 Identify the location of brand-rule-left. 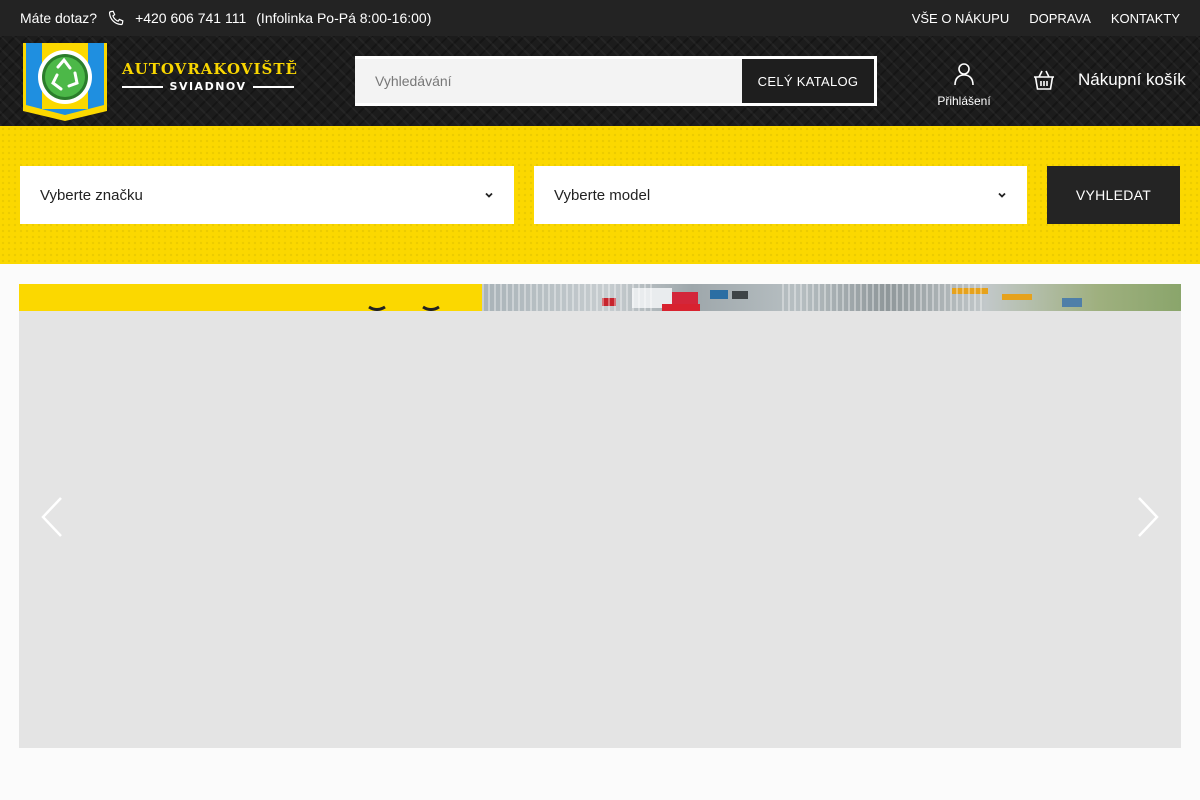
(142, 86).